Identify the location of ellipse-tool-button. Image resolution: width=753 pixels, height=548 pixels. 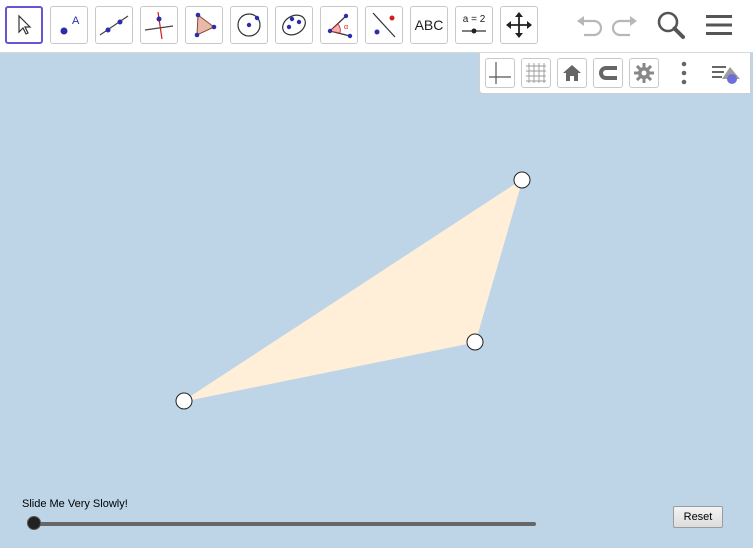
(294, 25).